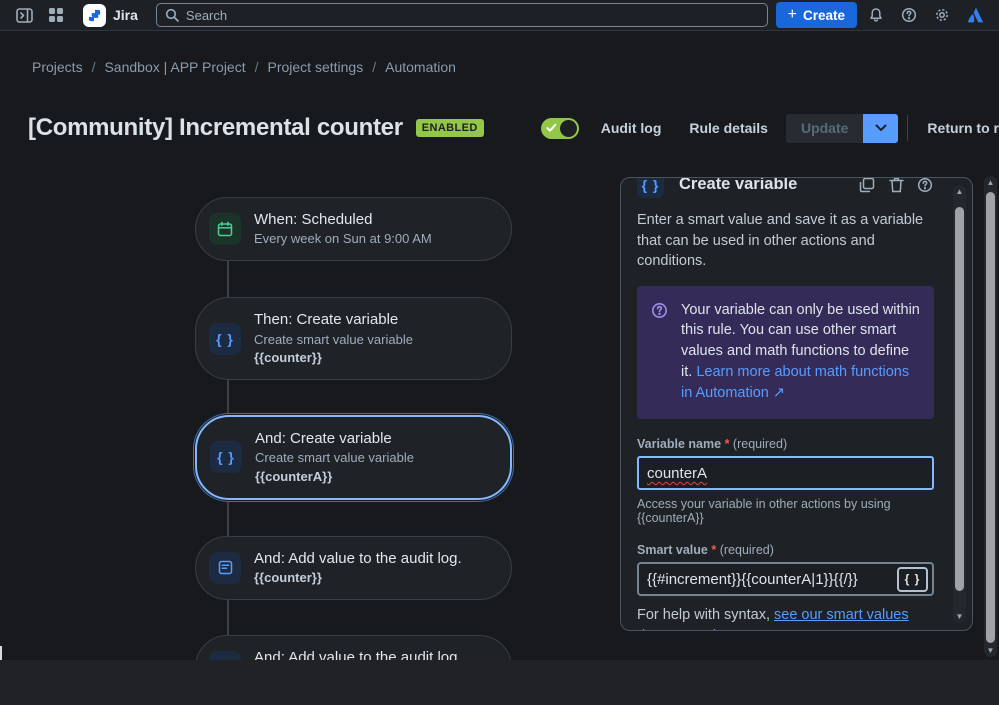  Describe the element at coordinates (215, 127) in the screenshot. I see `page-title: [Community] Incremental counter` at that location.